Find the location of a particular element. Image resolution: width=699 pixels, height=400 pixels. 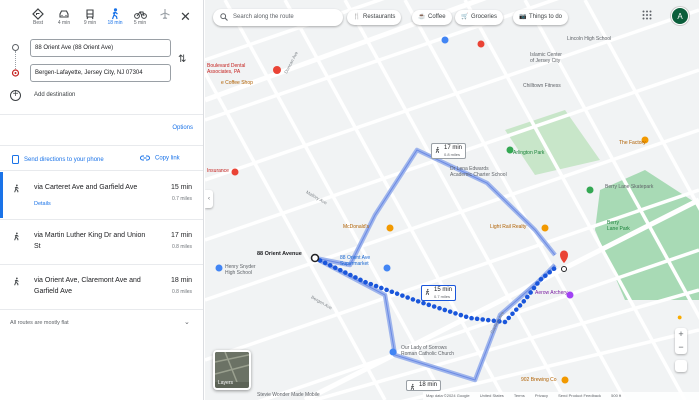

avatar: A is located at coordinates (680, 16).